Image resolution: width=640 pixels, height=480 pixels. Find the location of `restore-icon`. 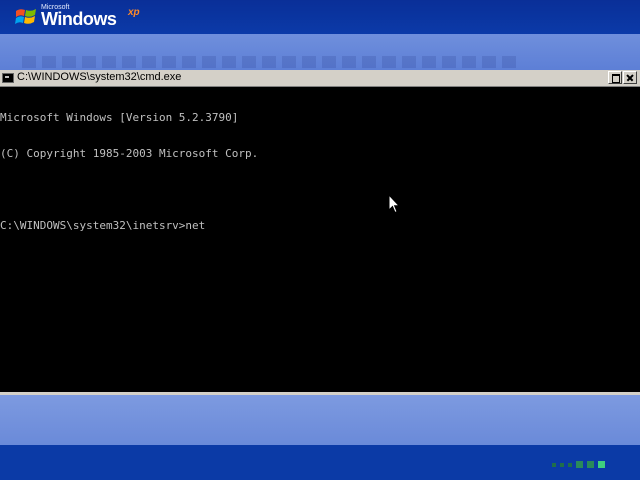

restore-icon is located at coordinates (615, 77).